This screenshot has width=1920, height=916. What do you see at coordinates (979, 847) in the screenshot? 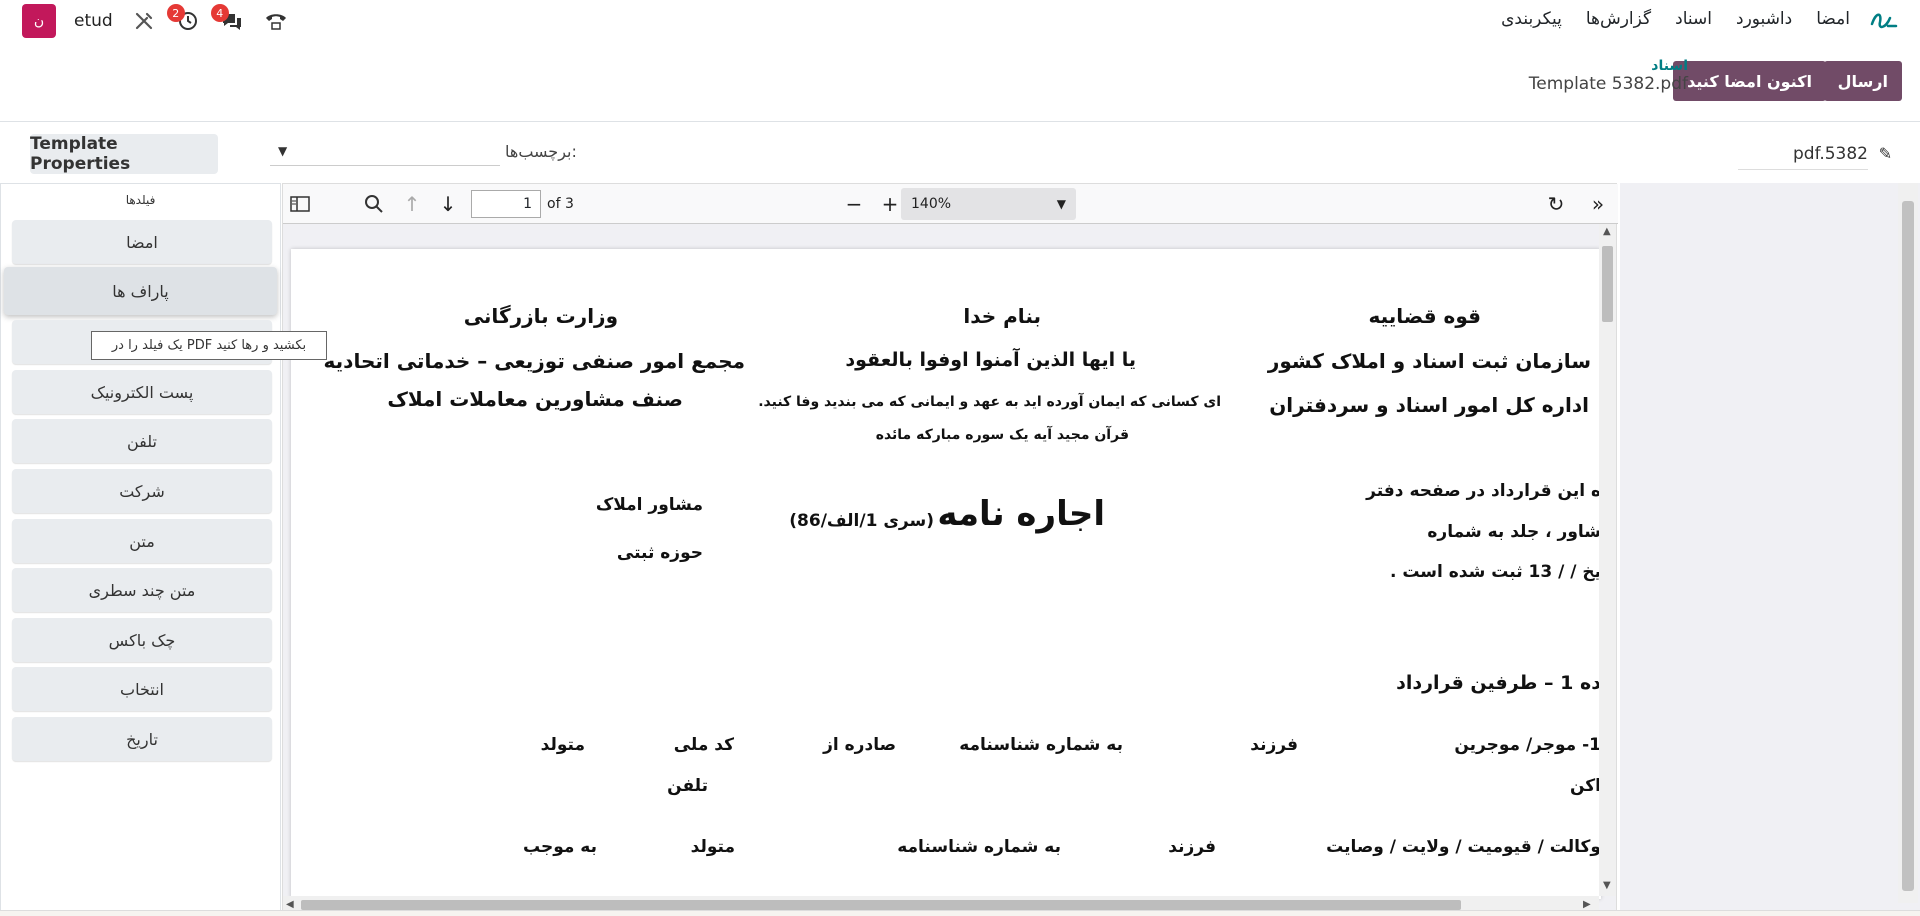
I see `pdf-row3-id-number: به شماره شناسنامه` at bounding box center [979, 847].